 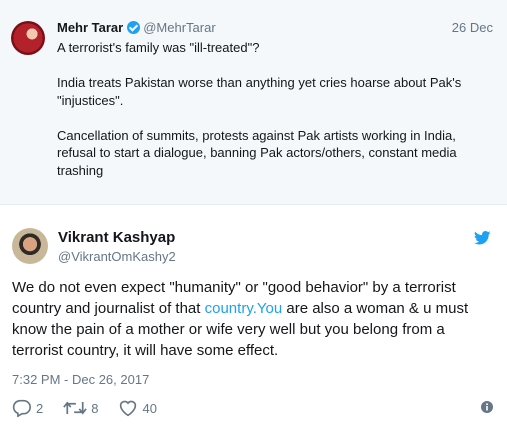 I want to click on author-avatar, so click(x=30, y=246).